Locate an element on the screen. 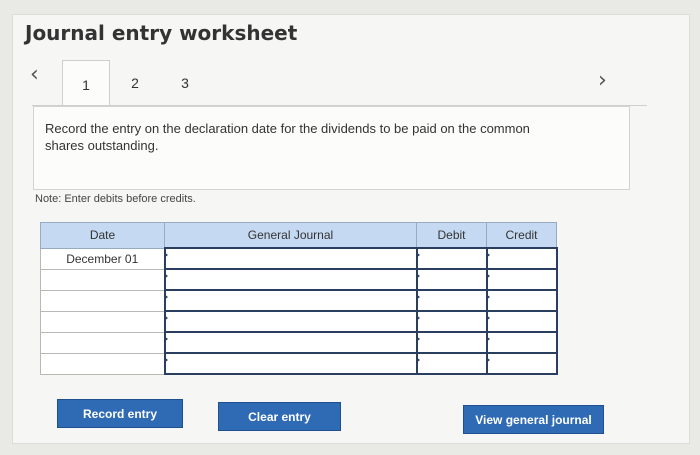 This screenshot has height=455, width=700. record-entry-button: Record entry is located at coordinates (120, 413).